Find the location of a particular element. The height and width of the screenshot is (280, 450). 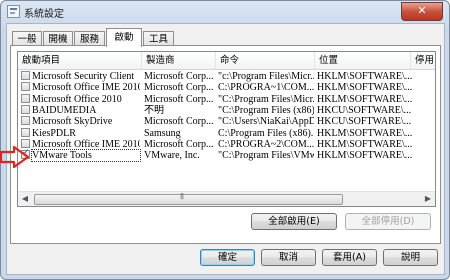

column-header-disabled-date: 停用 is located at coordinates (423, 60).